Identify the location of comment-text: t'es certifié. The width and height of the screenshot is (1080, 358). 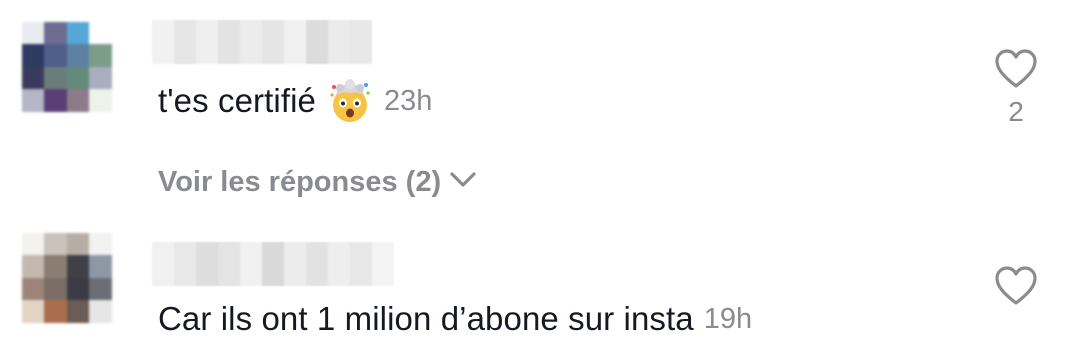
(237, 100).